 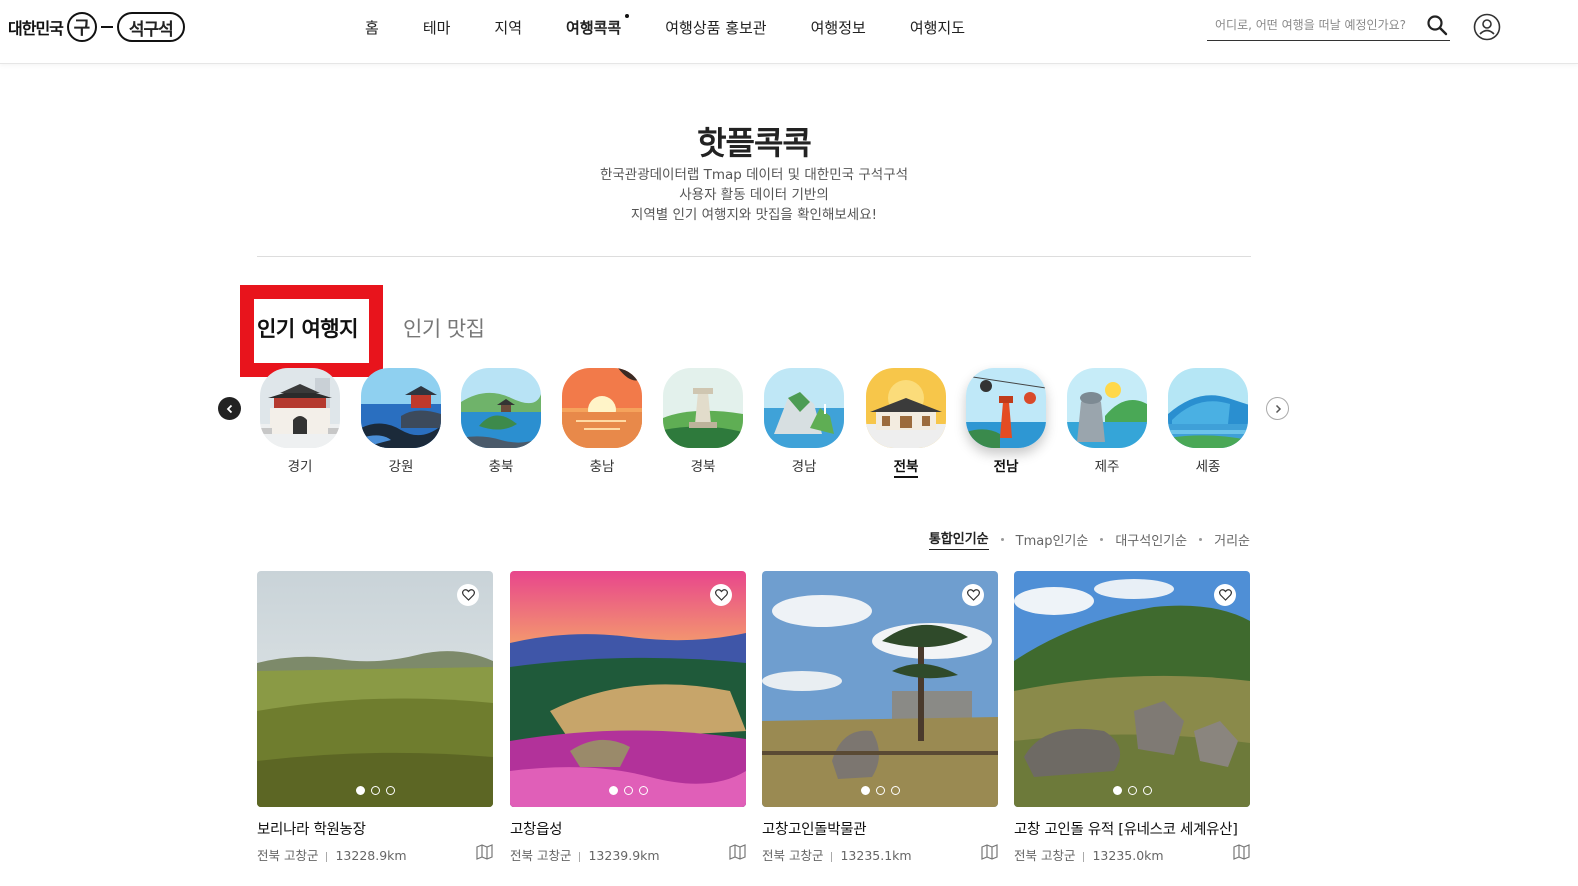 What do you see at coordinates (804, 421) in the screenshot?
I see `region-gyeongnam: 경남` at bounding box center [804, 421].